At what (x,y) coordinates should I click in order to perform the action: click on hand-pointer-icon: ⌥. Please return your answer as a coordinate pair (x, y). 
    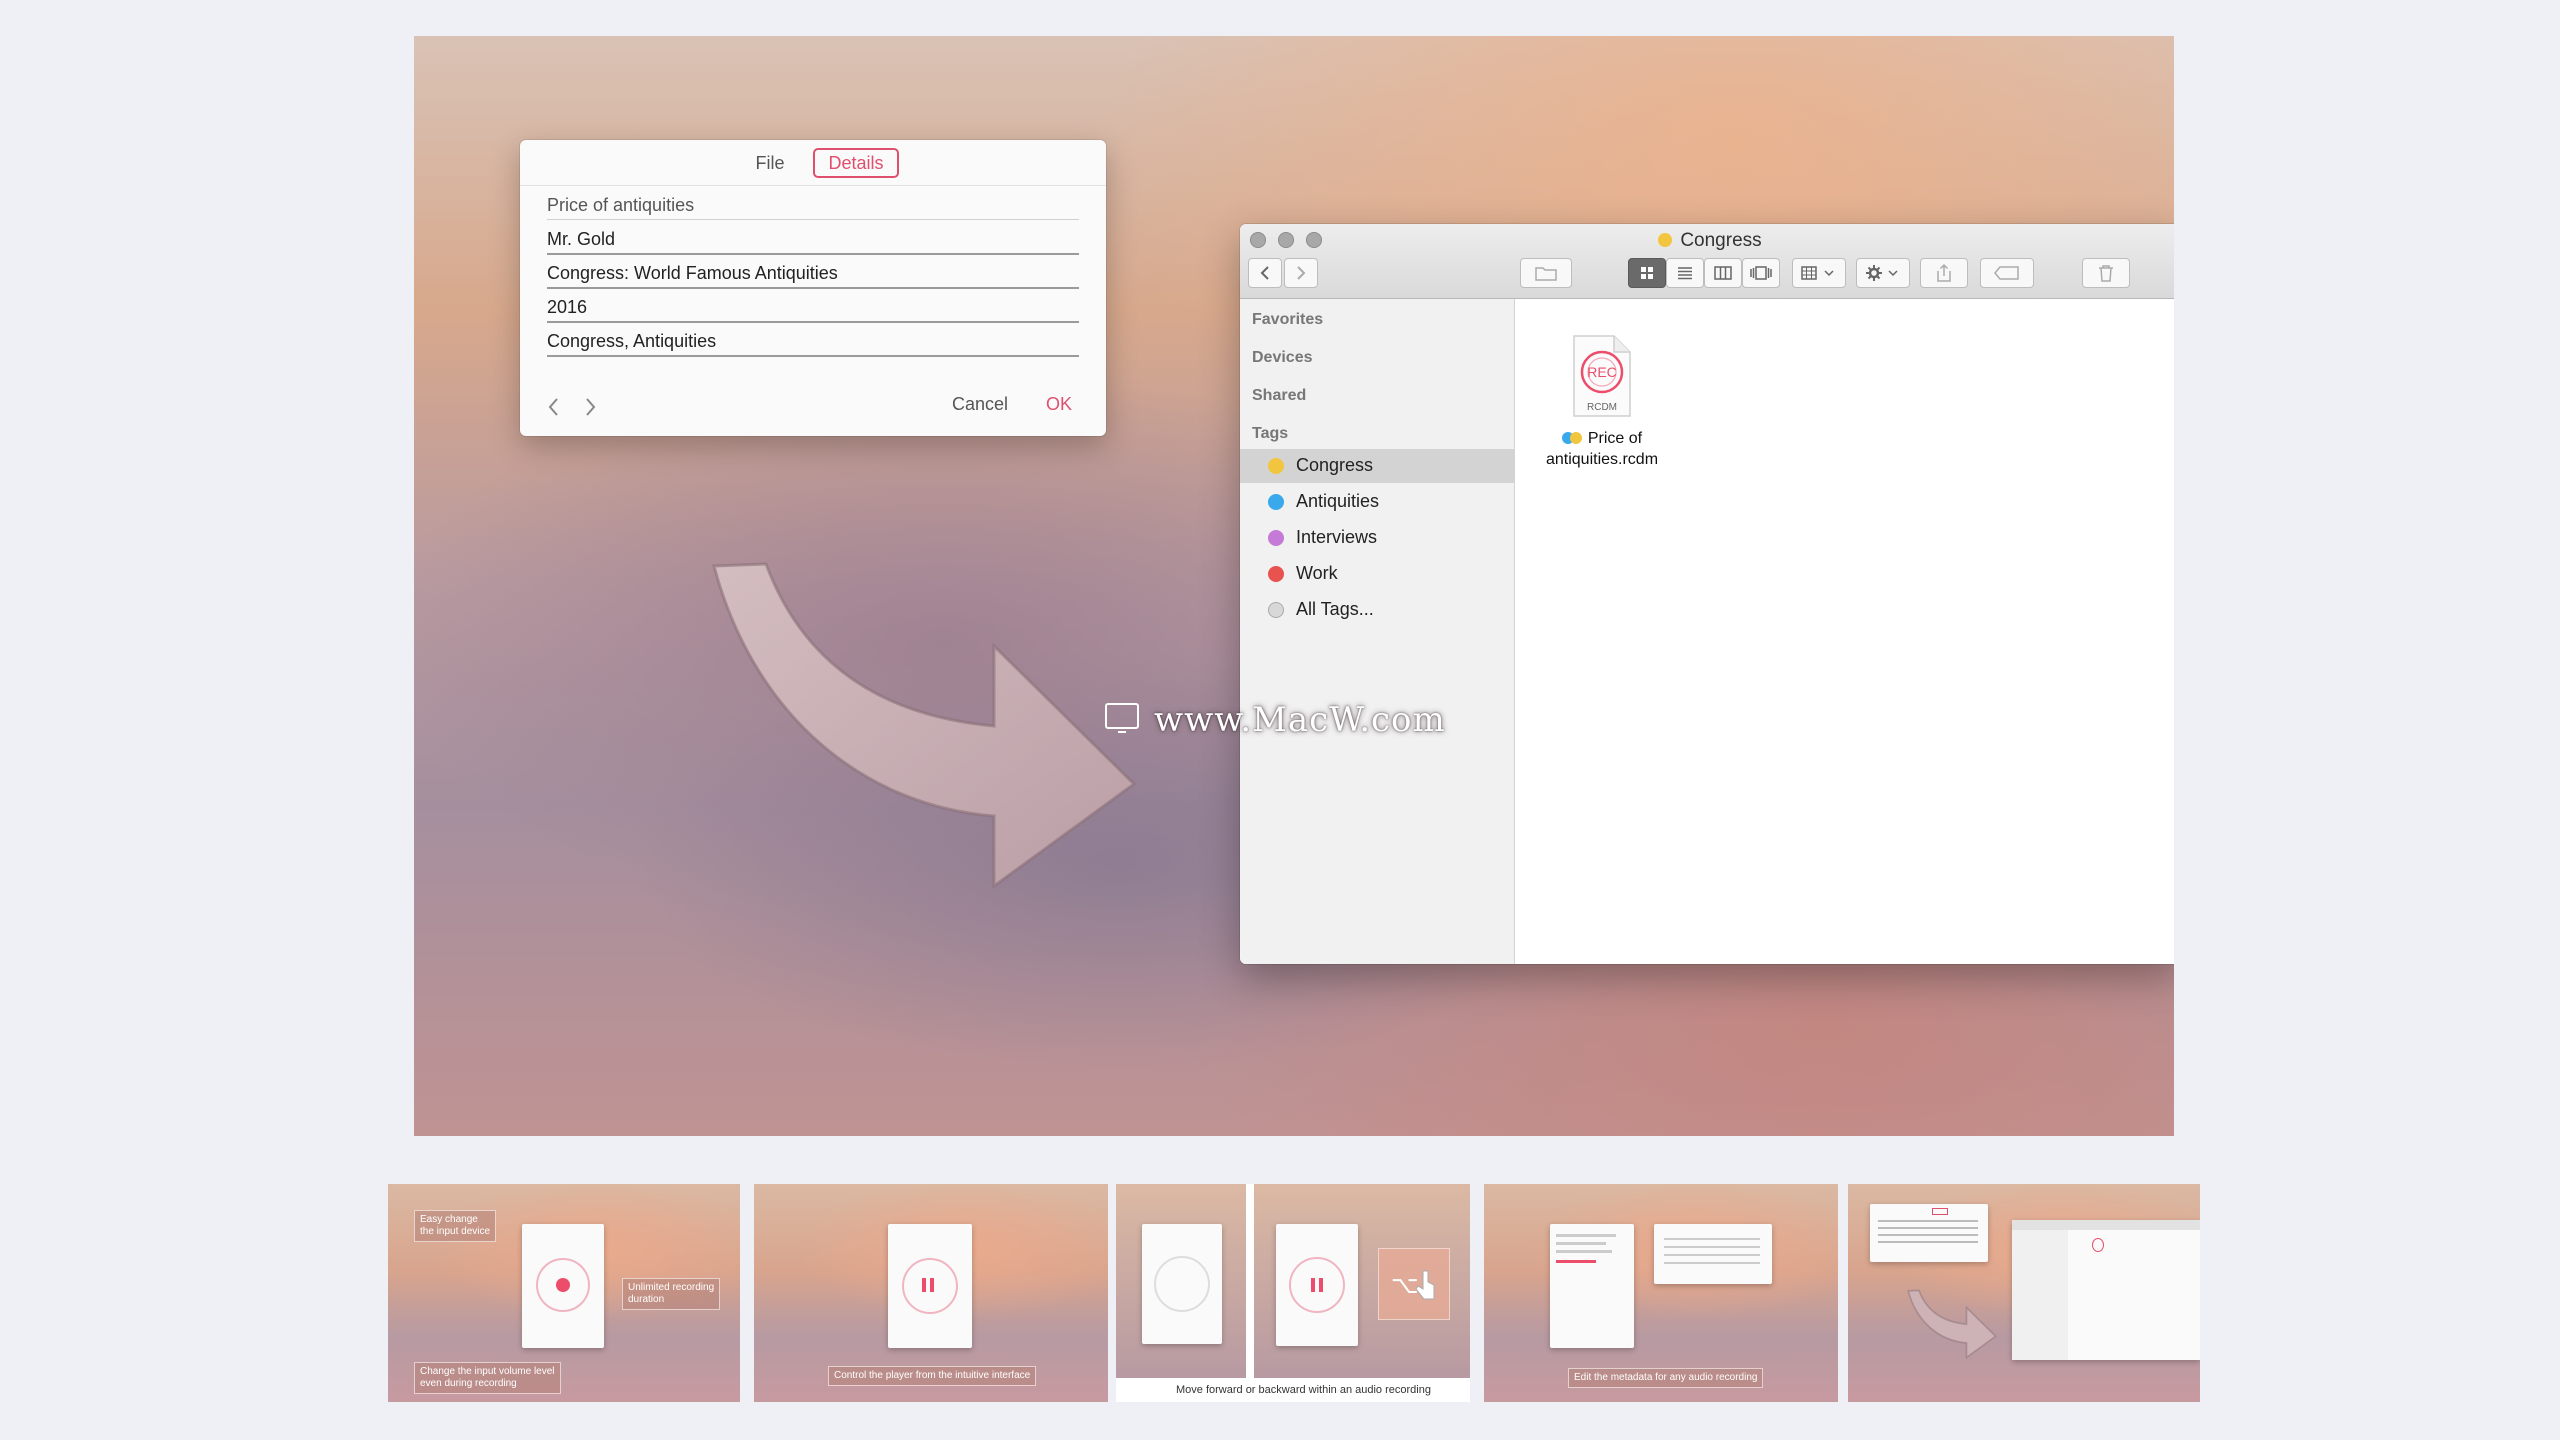
    Looking at the image, I should click on (1413, 1285).